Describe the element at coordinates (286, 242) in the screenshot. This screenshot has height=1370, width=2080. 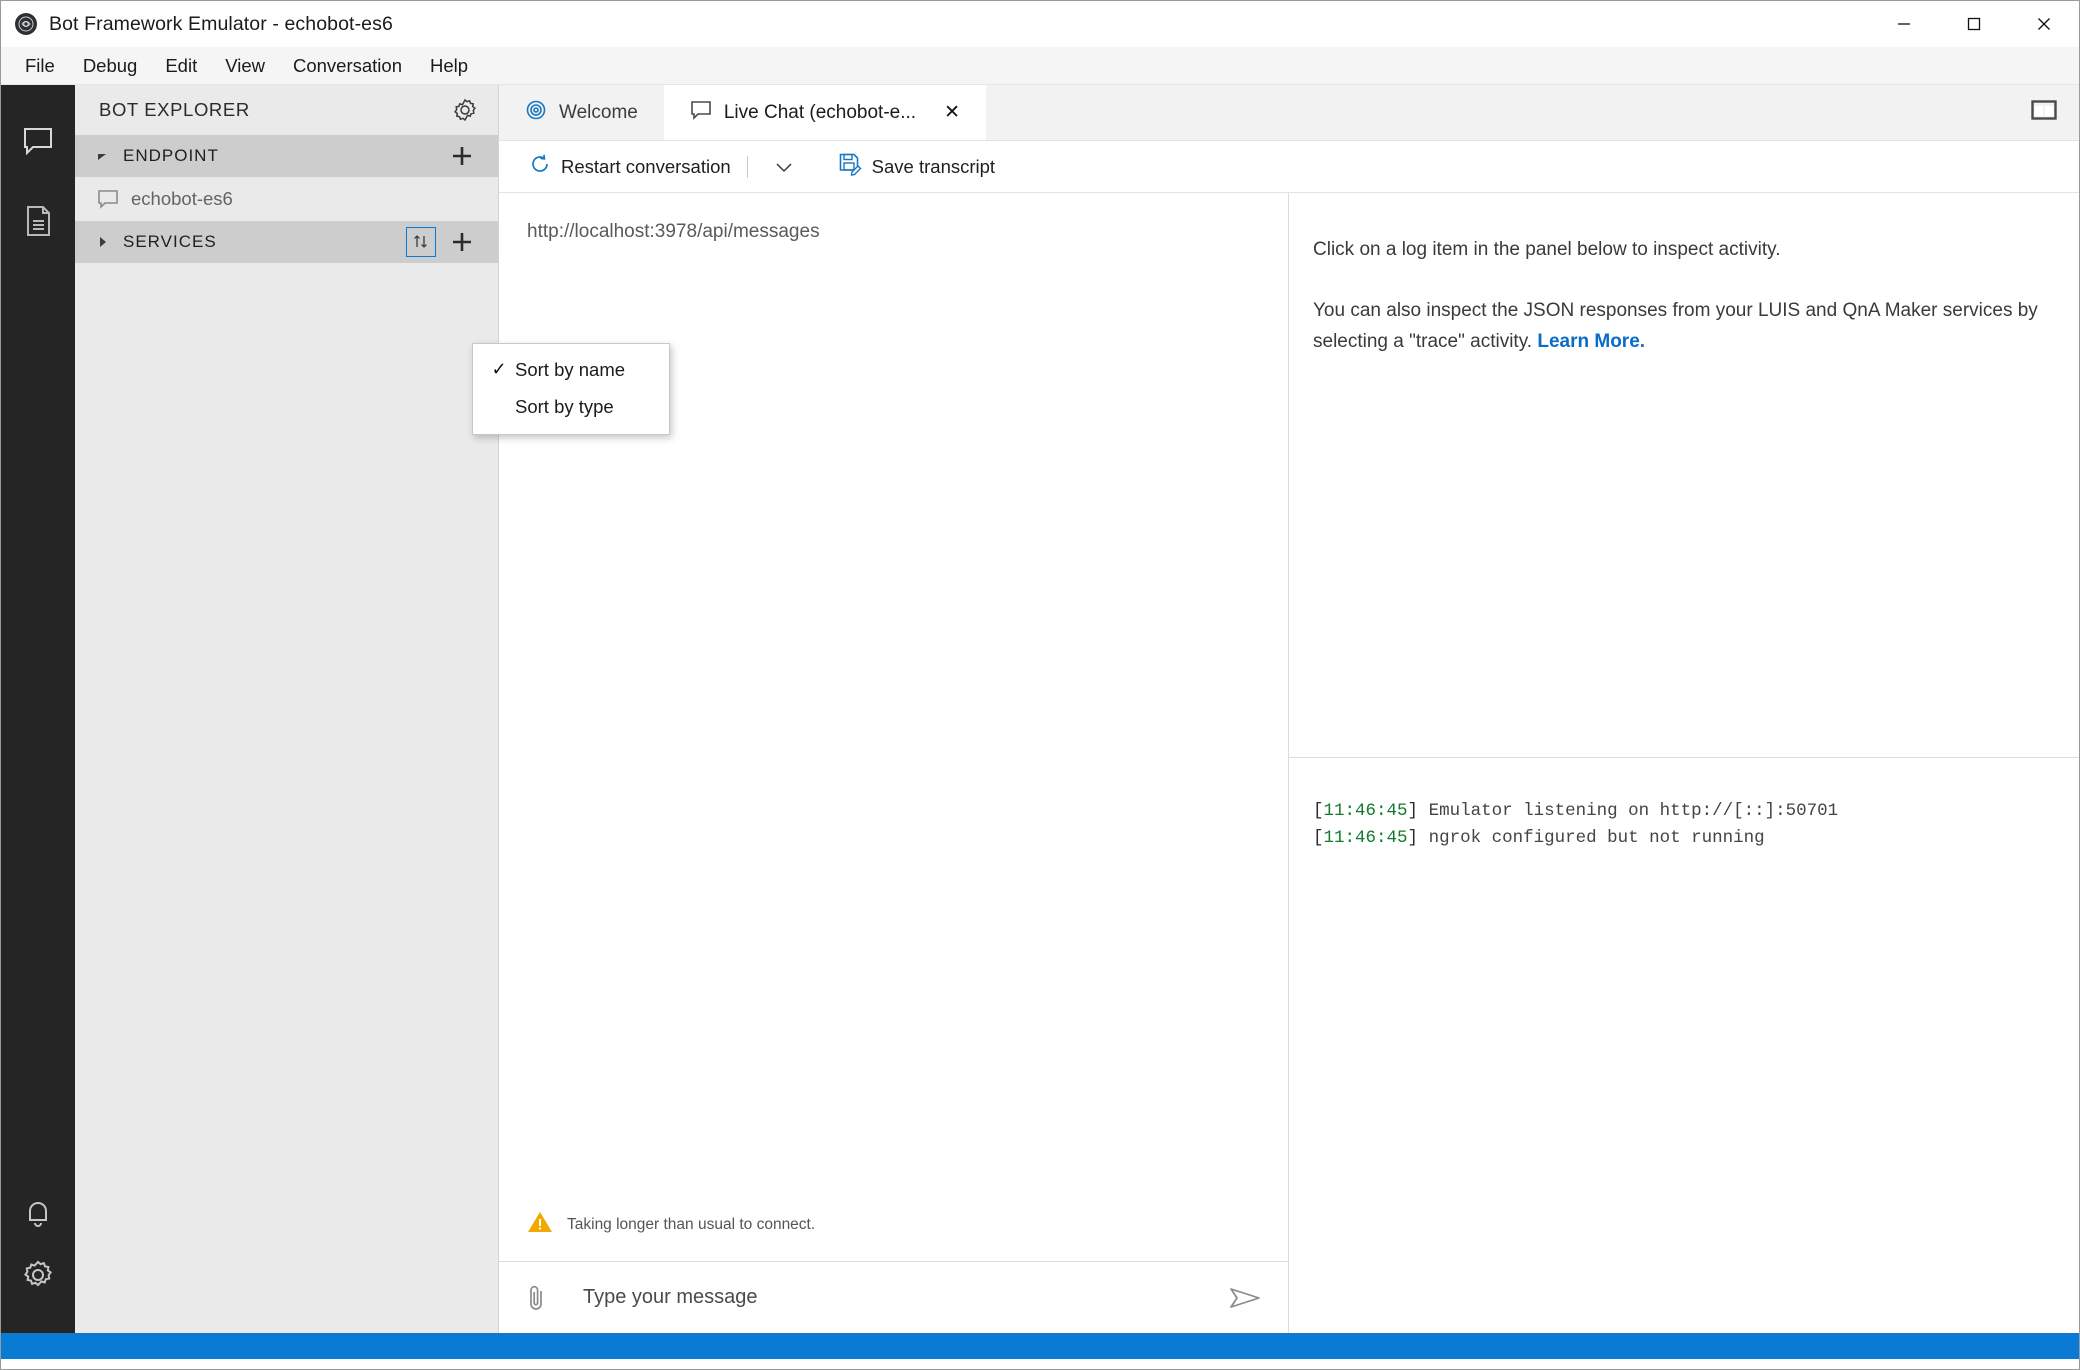
I see `explorer-section-services: SERVICES` at that location.